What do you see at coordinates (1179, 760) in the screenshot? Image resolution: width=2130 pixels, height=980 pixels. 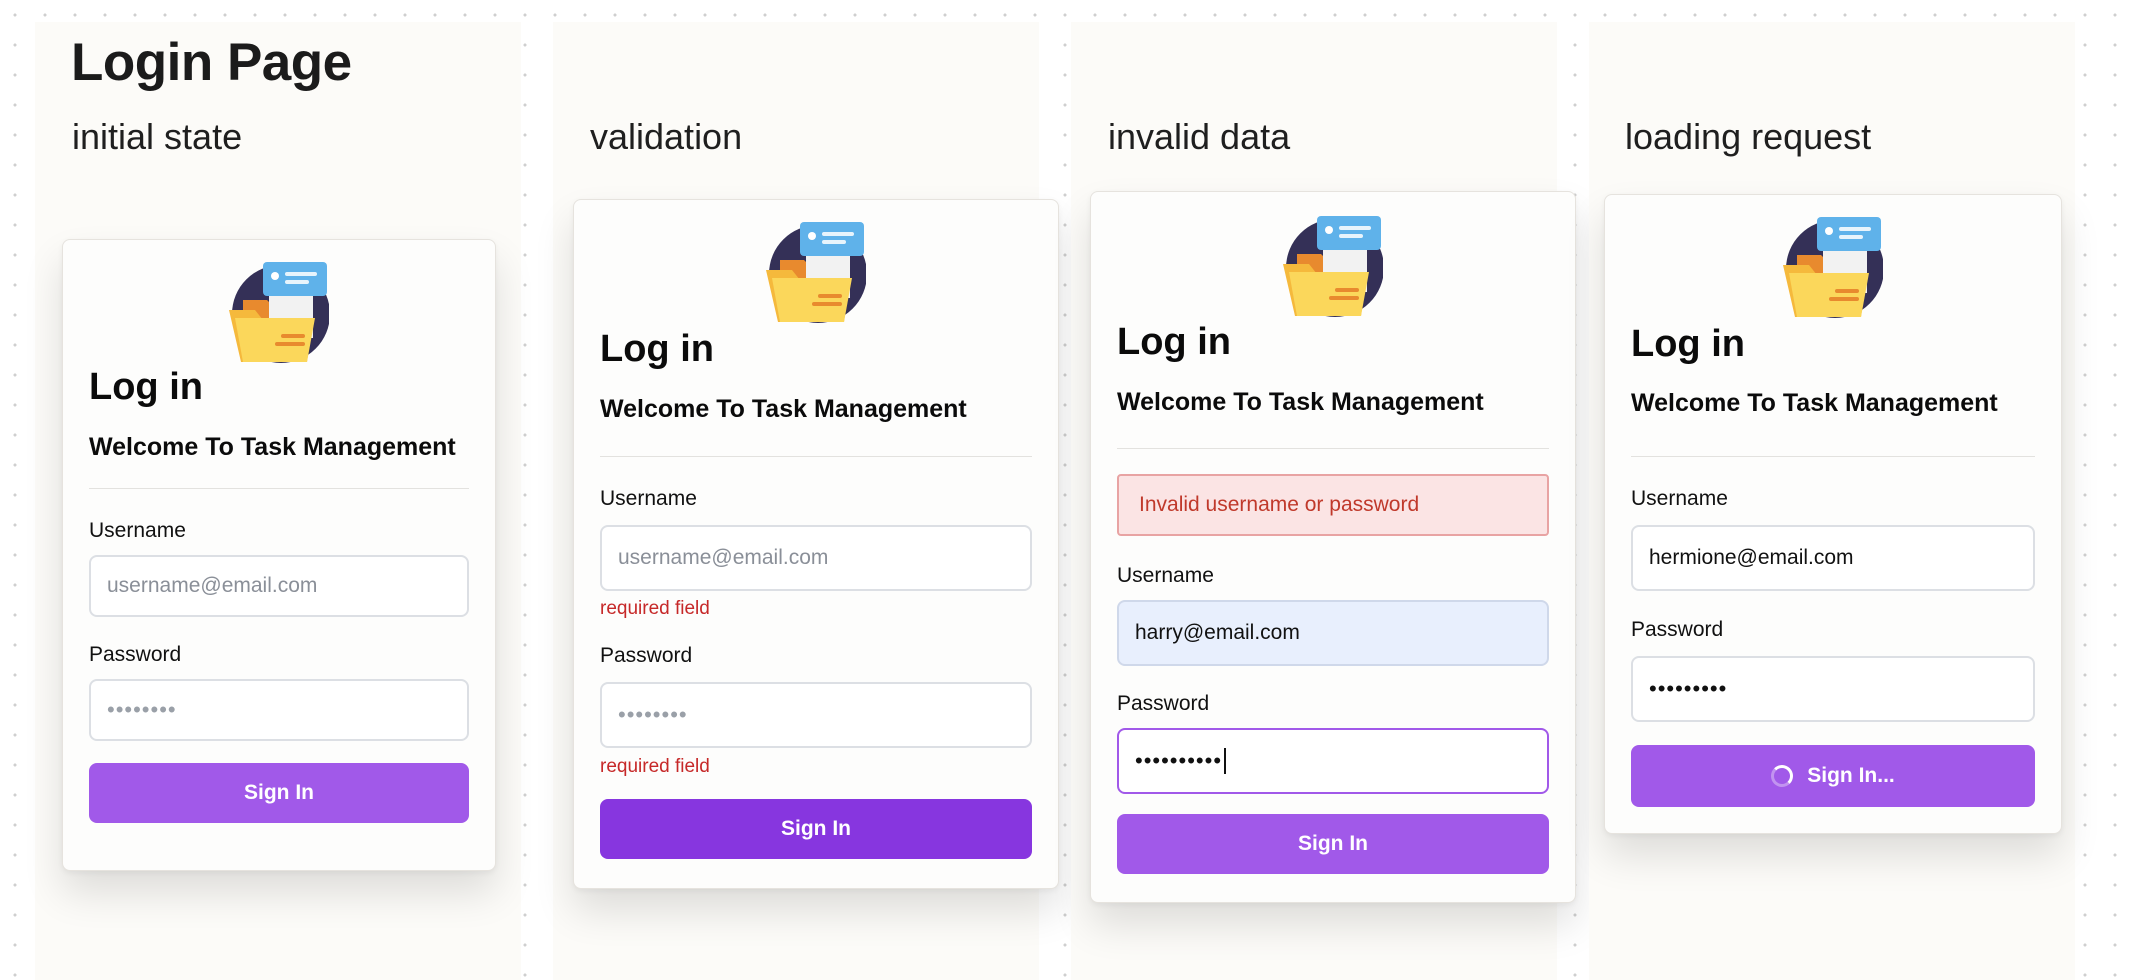 I see `password-value: ••••••••••` at bounding box center [1179, 760].